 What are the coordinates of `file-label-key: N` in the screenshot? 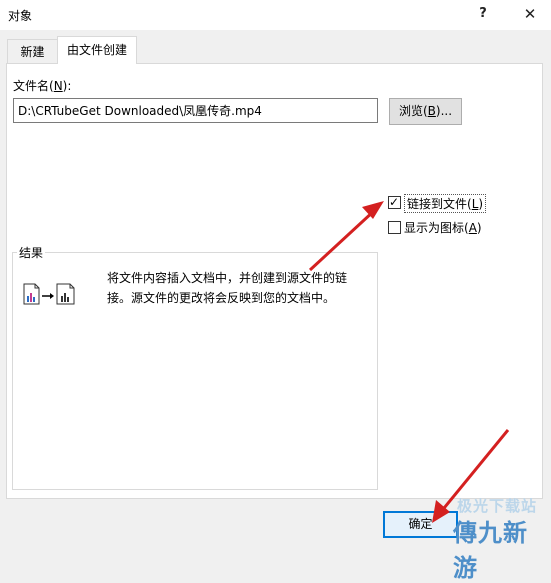 It's located at (58, 86).